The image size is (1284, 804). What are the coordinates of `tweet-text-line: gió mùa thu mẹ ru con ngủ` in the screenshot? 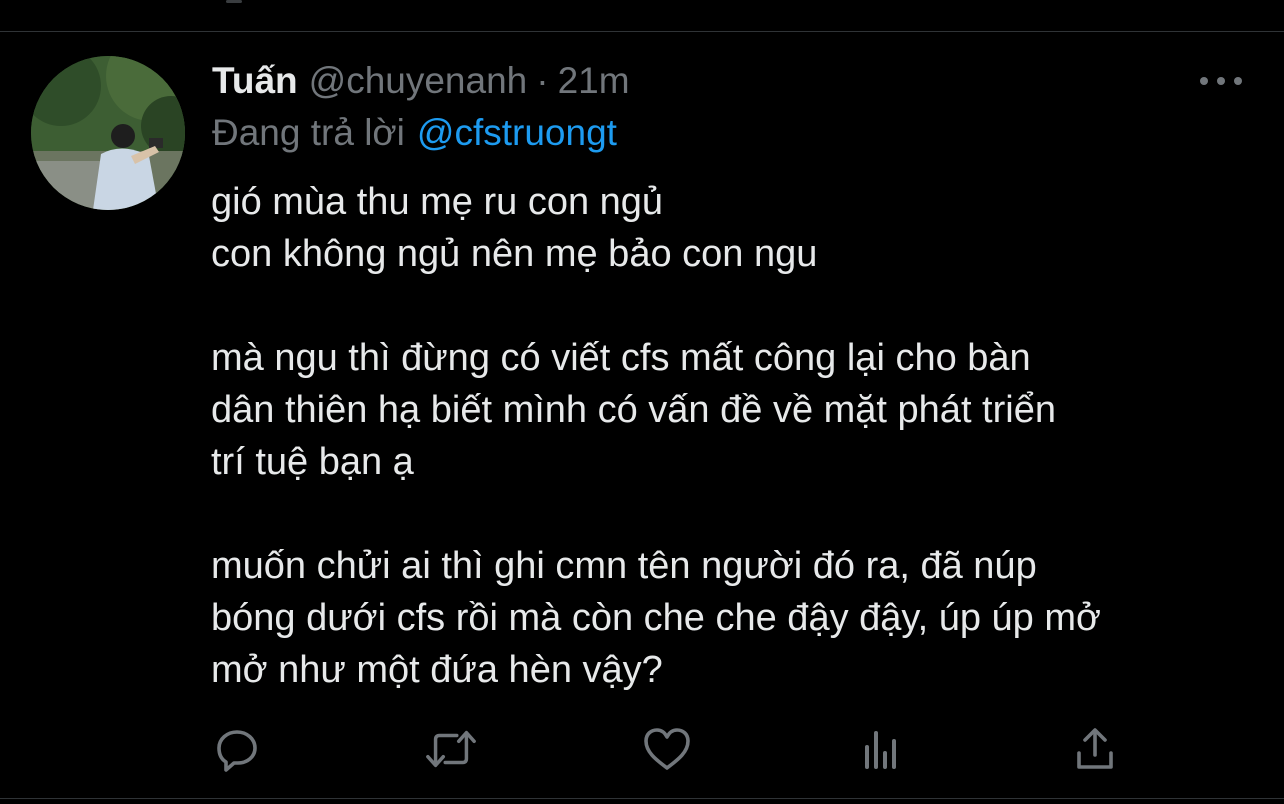 It's located at (437, 202).